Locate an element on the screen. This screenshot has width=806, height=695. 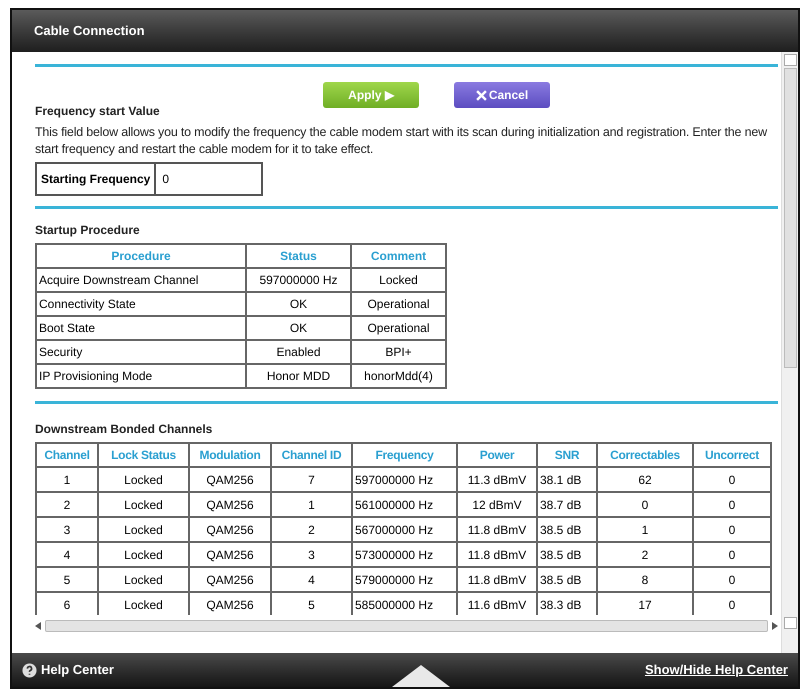
table-cell: 62 is located at coordinates (645, 479).